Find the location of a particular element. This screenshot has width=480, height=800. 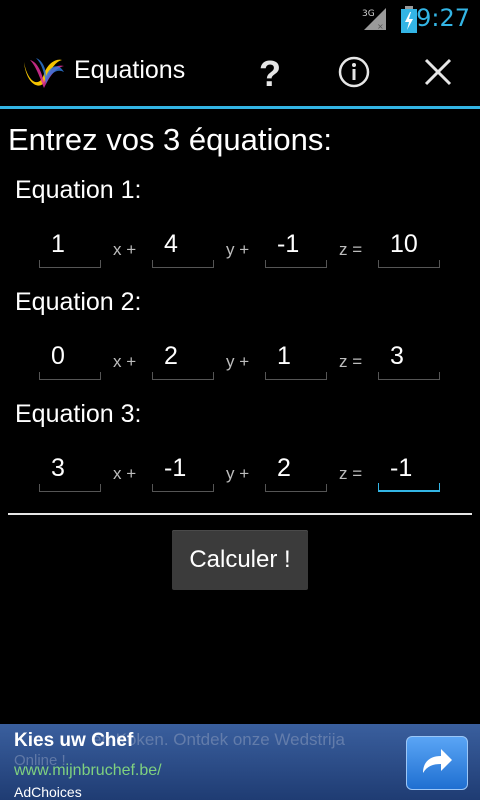

eq1-y-coefficient-input: 4 is located at coordinates (183, 247).